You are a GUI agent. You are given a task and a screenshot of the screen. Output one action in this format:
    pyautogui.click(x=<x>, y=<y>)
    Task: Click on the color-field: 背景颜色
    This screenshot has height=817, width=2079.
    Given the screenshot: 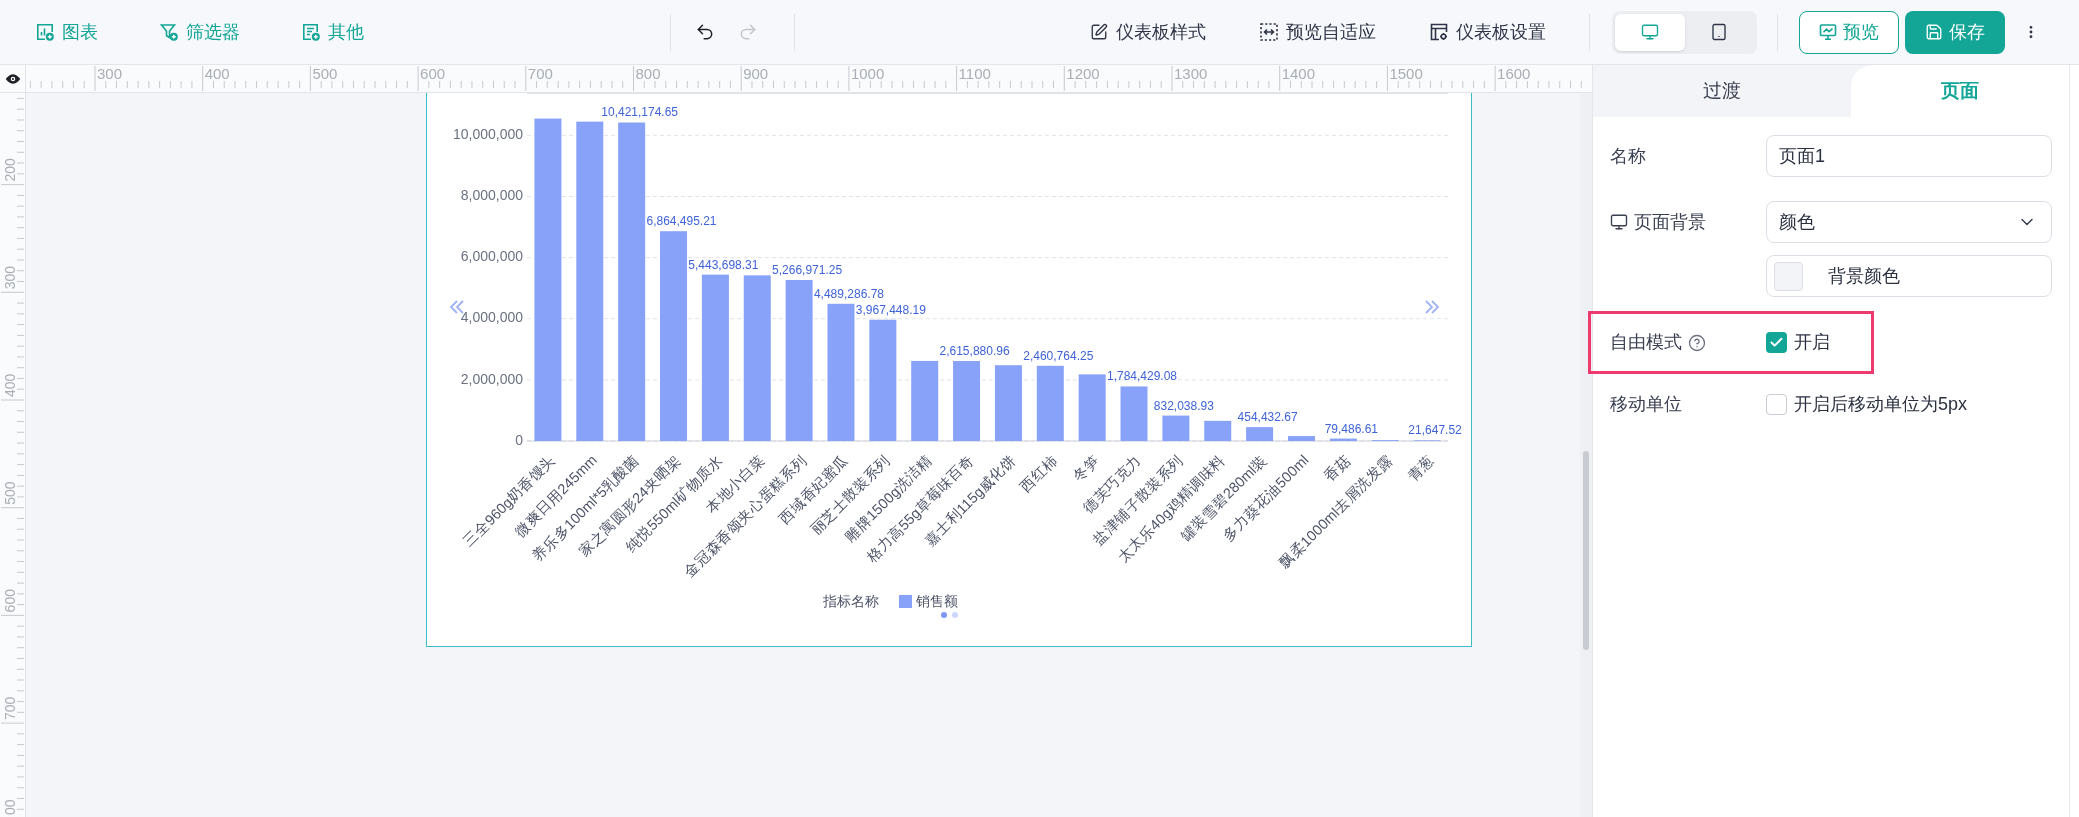 What is the action you would take?
    pyautogui.click(x=1909, y=276)
    